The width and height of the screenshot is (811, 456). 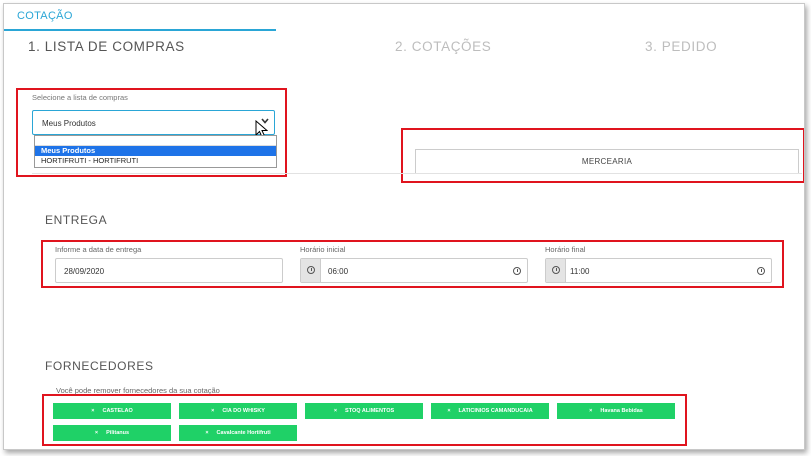 What do you see at coordinates (155, 141) in the screenshot?
I see `dropdown-blank-option` at bounding box center [155, 141].